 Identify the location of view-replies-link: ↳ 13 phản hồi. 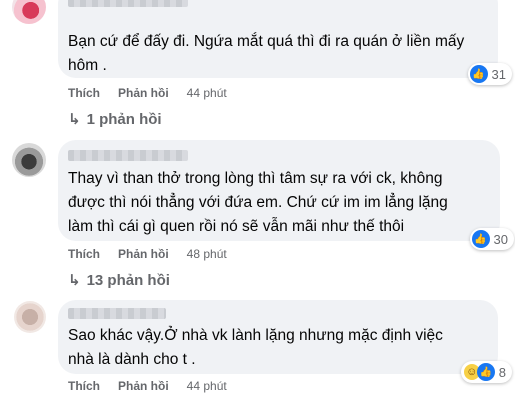
(119, 280).